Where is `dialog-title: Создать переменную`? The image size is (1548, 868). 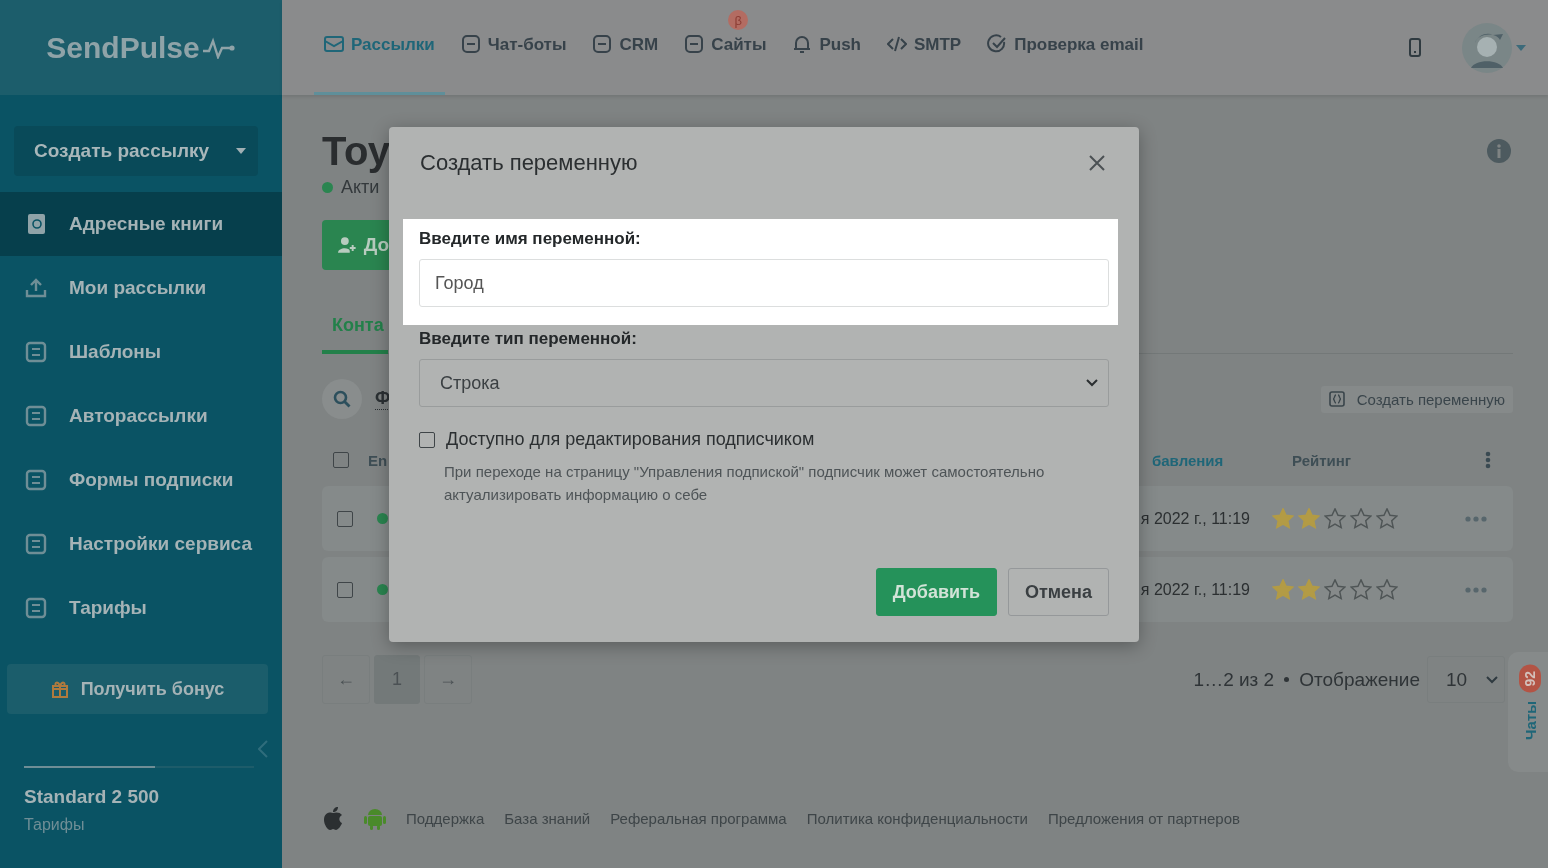
dialog-title: Создать переменную is located at coordinates (529, 163).